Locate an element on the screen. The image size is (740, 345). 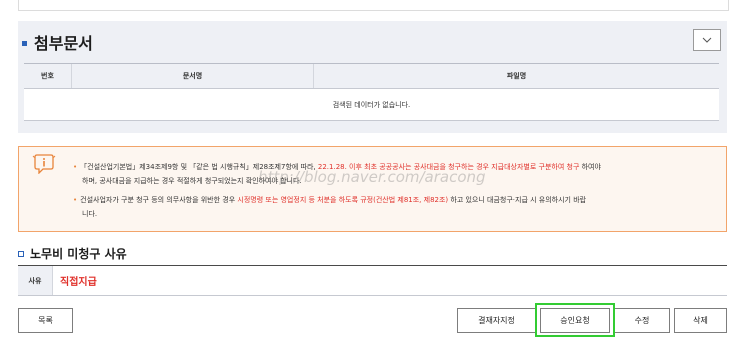
table-header-row: 번호 문서명 파일명 is located at coordinates (371, 76).